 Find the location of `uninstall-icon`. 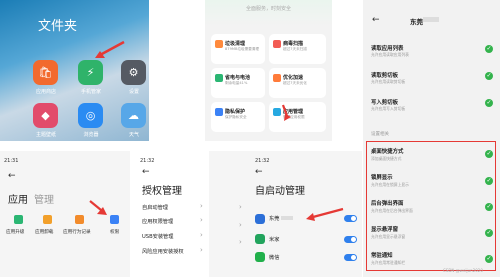

uninstall-icon is located at coordinates (47, 219).